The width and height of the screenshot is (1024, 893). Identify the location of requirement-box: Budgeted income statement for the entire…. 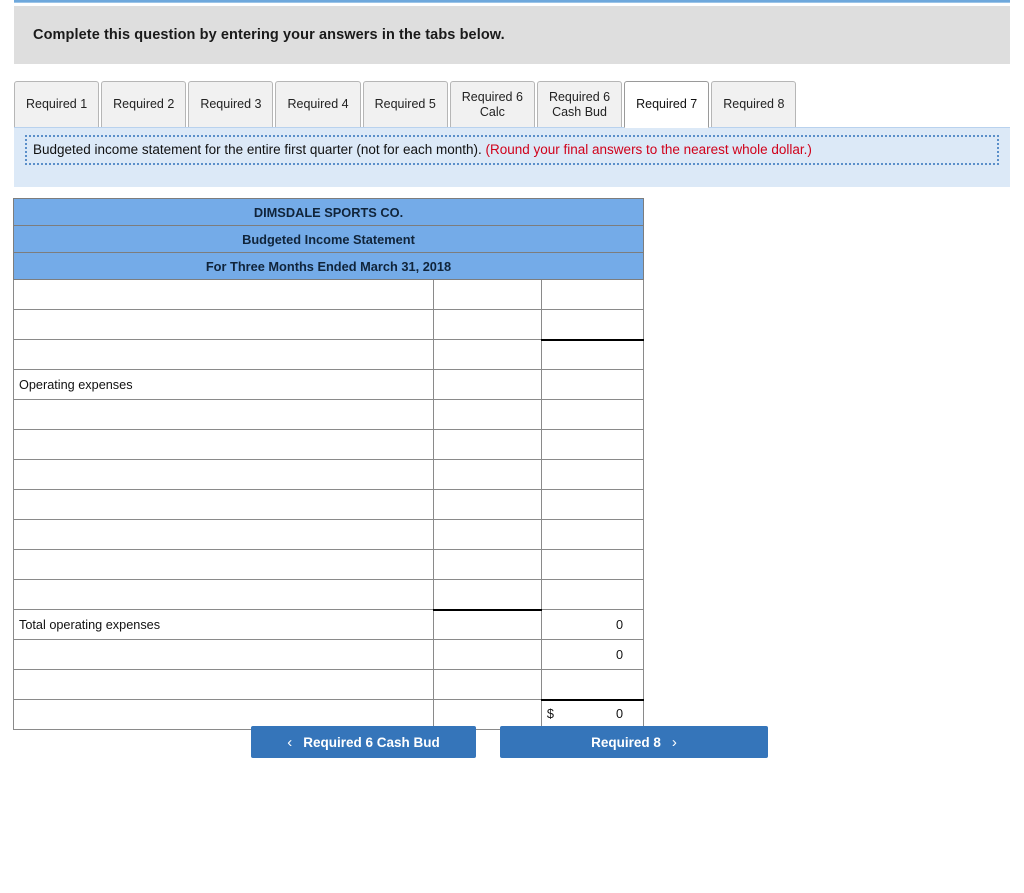
(512, 150).